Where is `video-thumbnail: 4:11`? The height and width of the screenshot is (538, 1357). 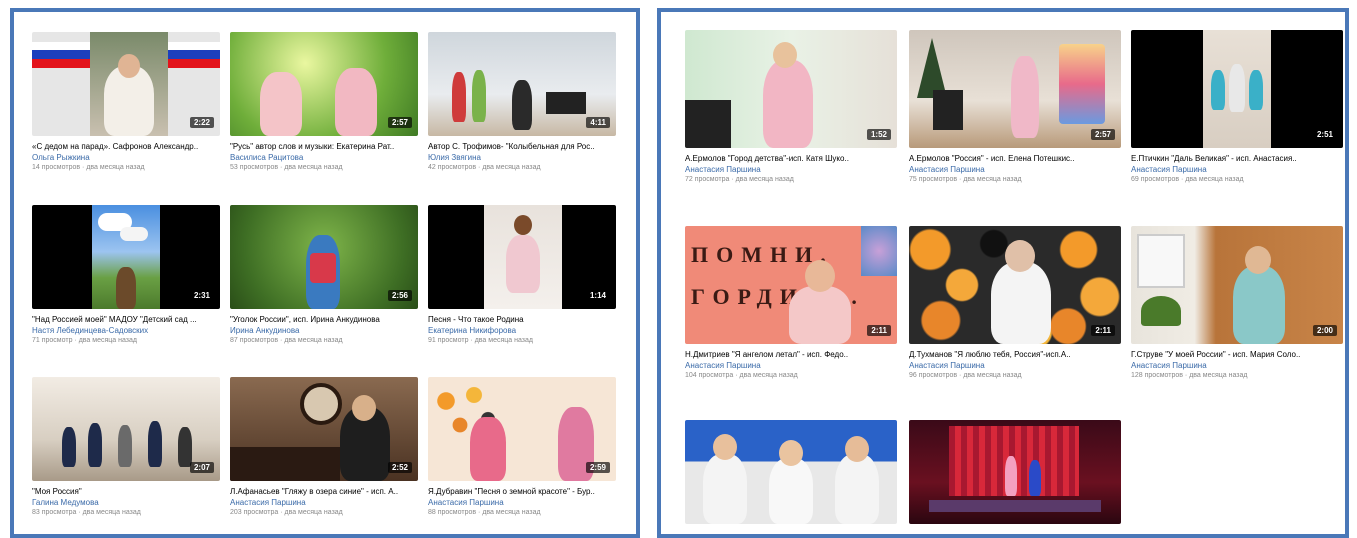 video-thumbnail: 4:11 is located at coordinates (522, 84).